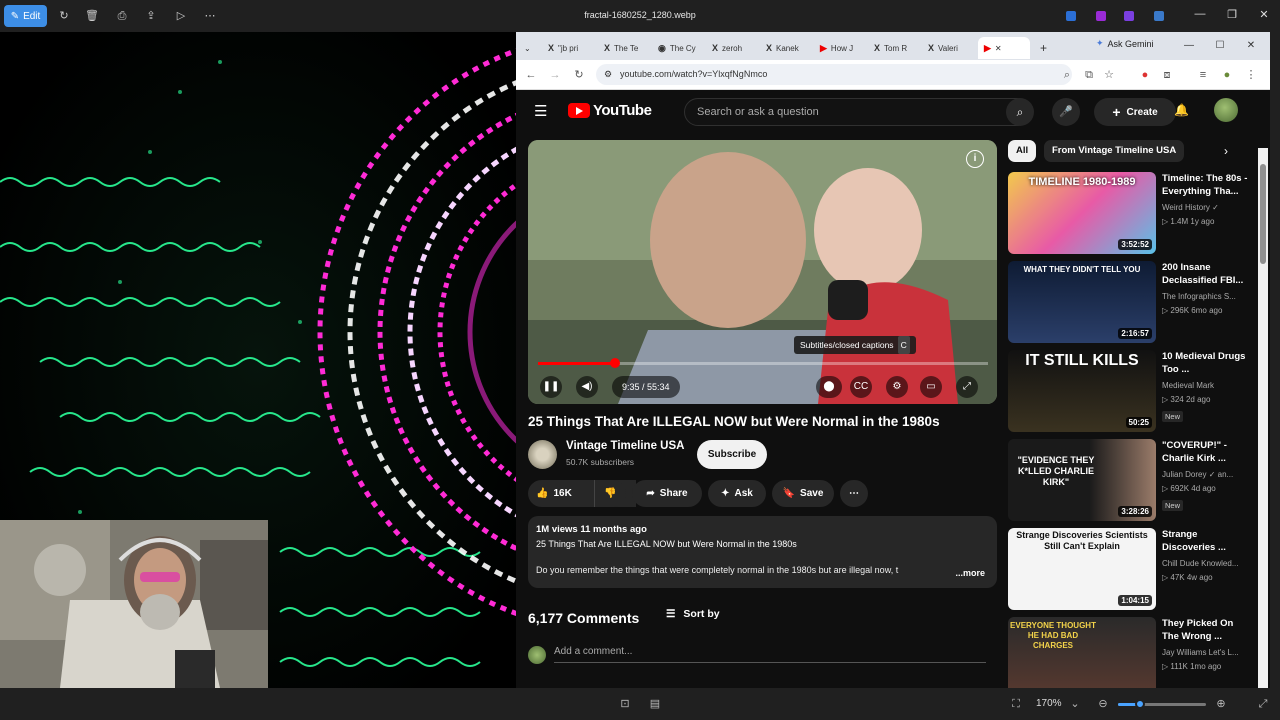  I want to click on time-display: 9:35 / 55:34, so click(646, 387).